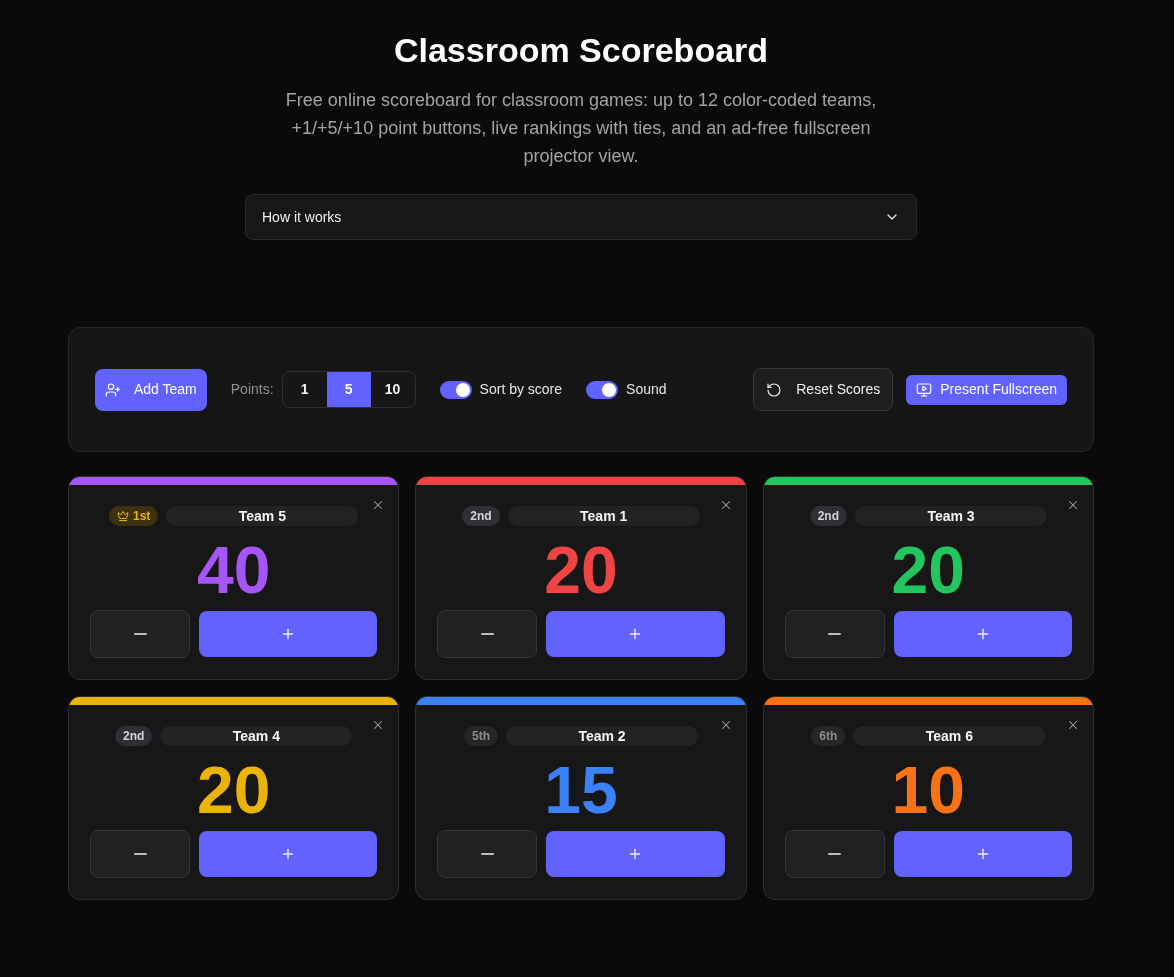 This screenshot has width=1174, height=977. I want to click on rotate-ccw-icon, so click(774, 389).